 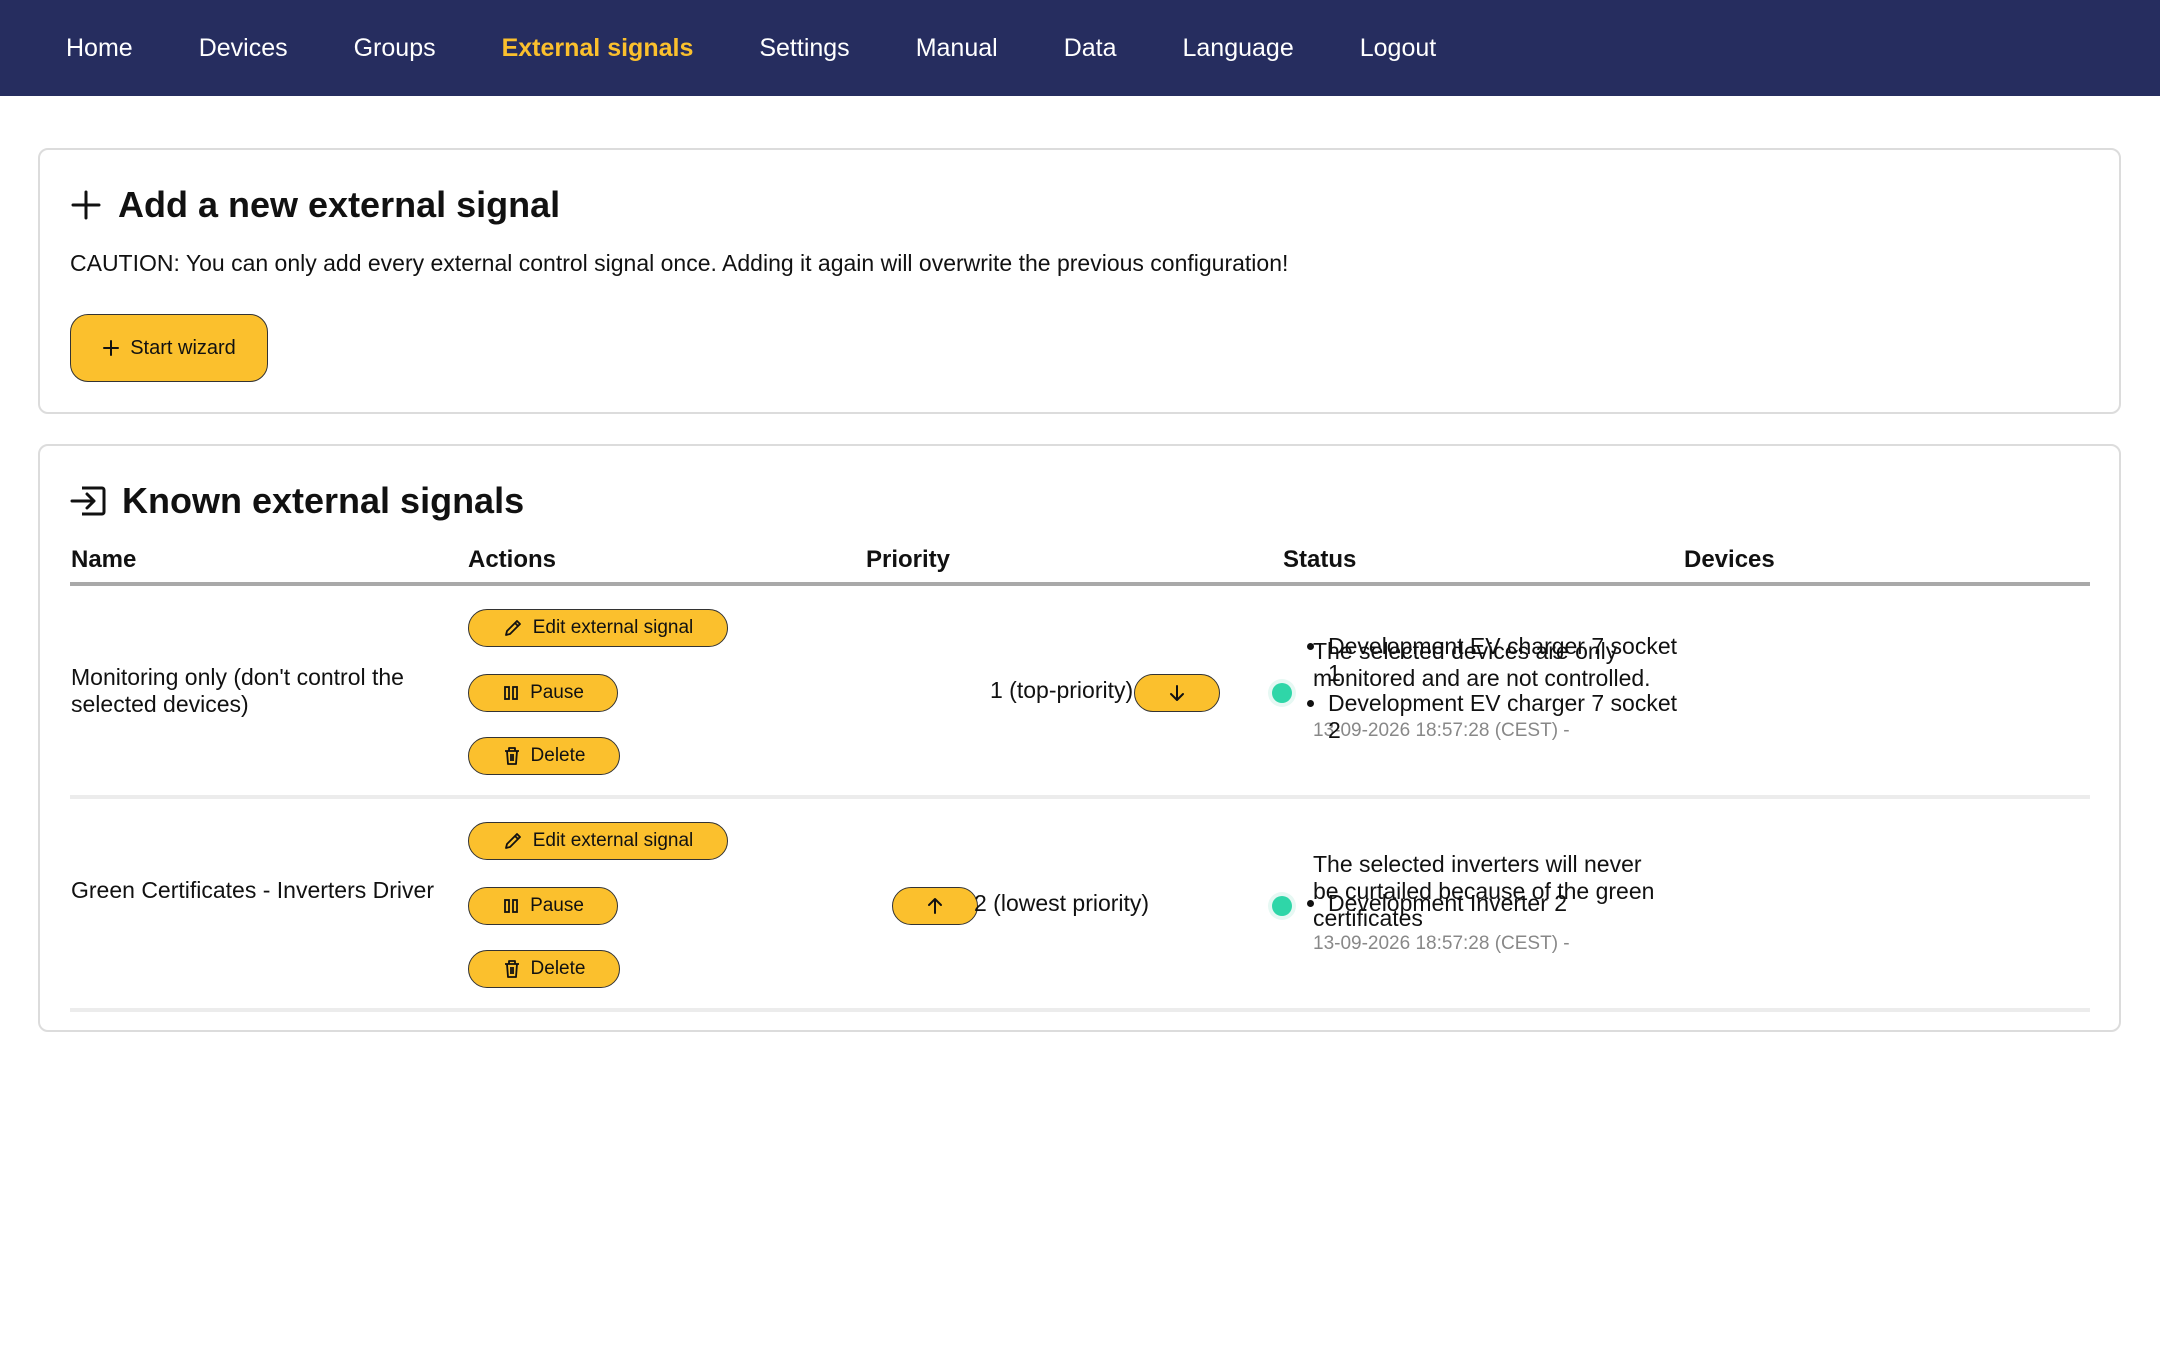 I want to click on column-header-actions: Actions, so click(x=512, y=559).